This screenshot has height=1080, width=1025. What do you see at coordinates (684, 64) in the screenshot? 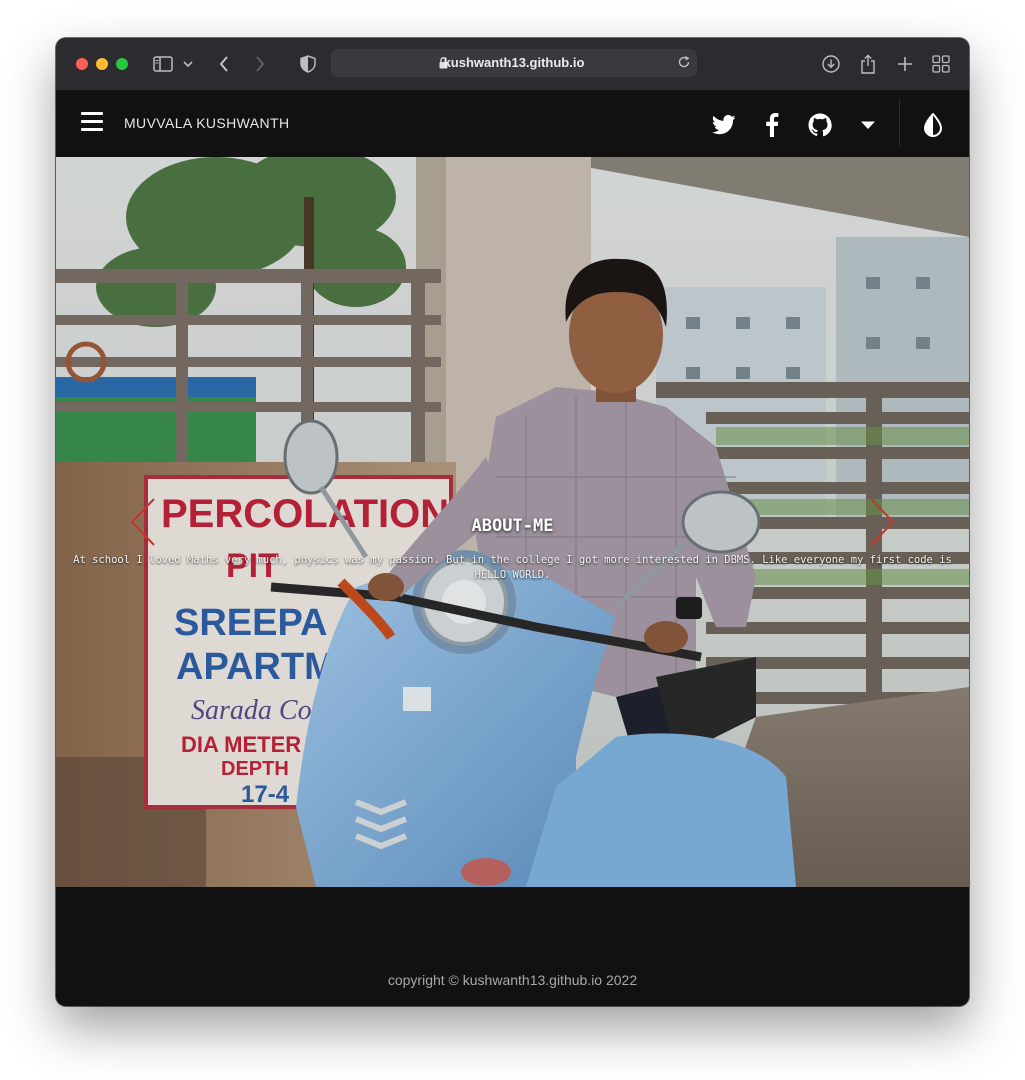
I see `reload-icon` at bounding box center [684, 64].